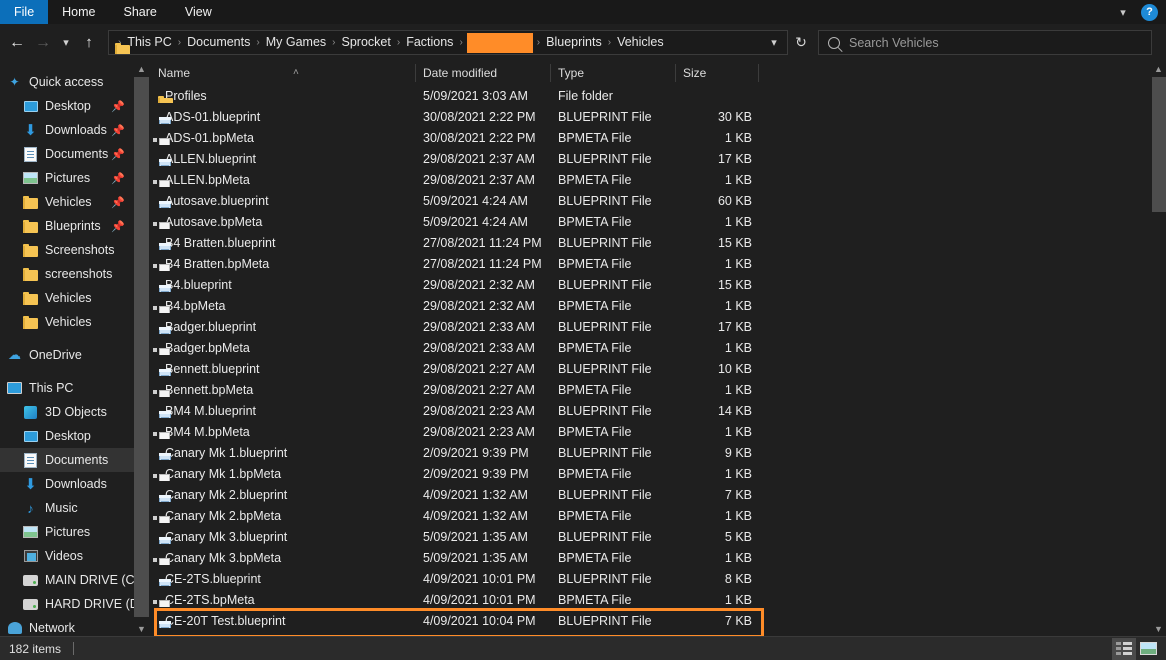 The height and width of the screenshot is (660, 1166). Describe the element at coordinates (612, 73) in the screenshot. I see `column-header-type: Type` at that location.